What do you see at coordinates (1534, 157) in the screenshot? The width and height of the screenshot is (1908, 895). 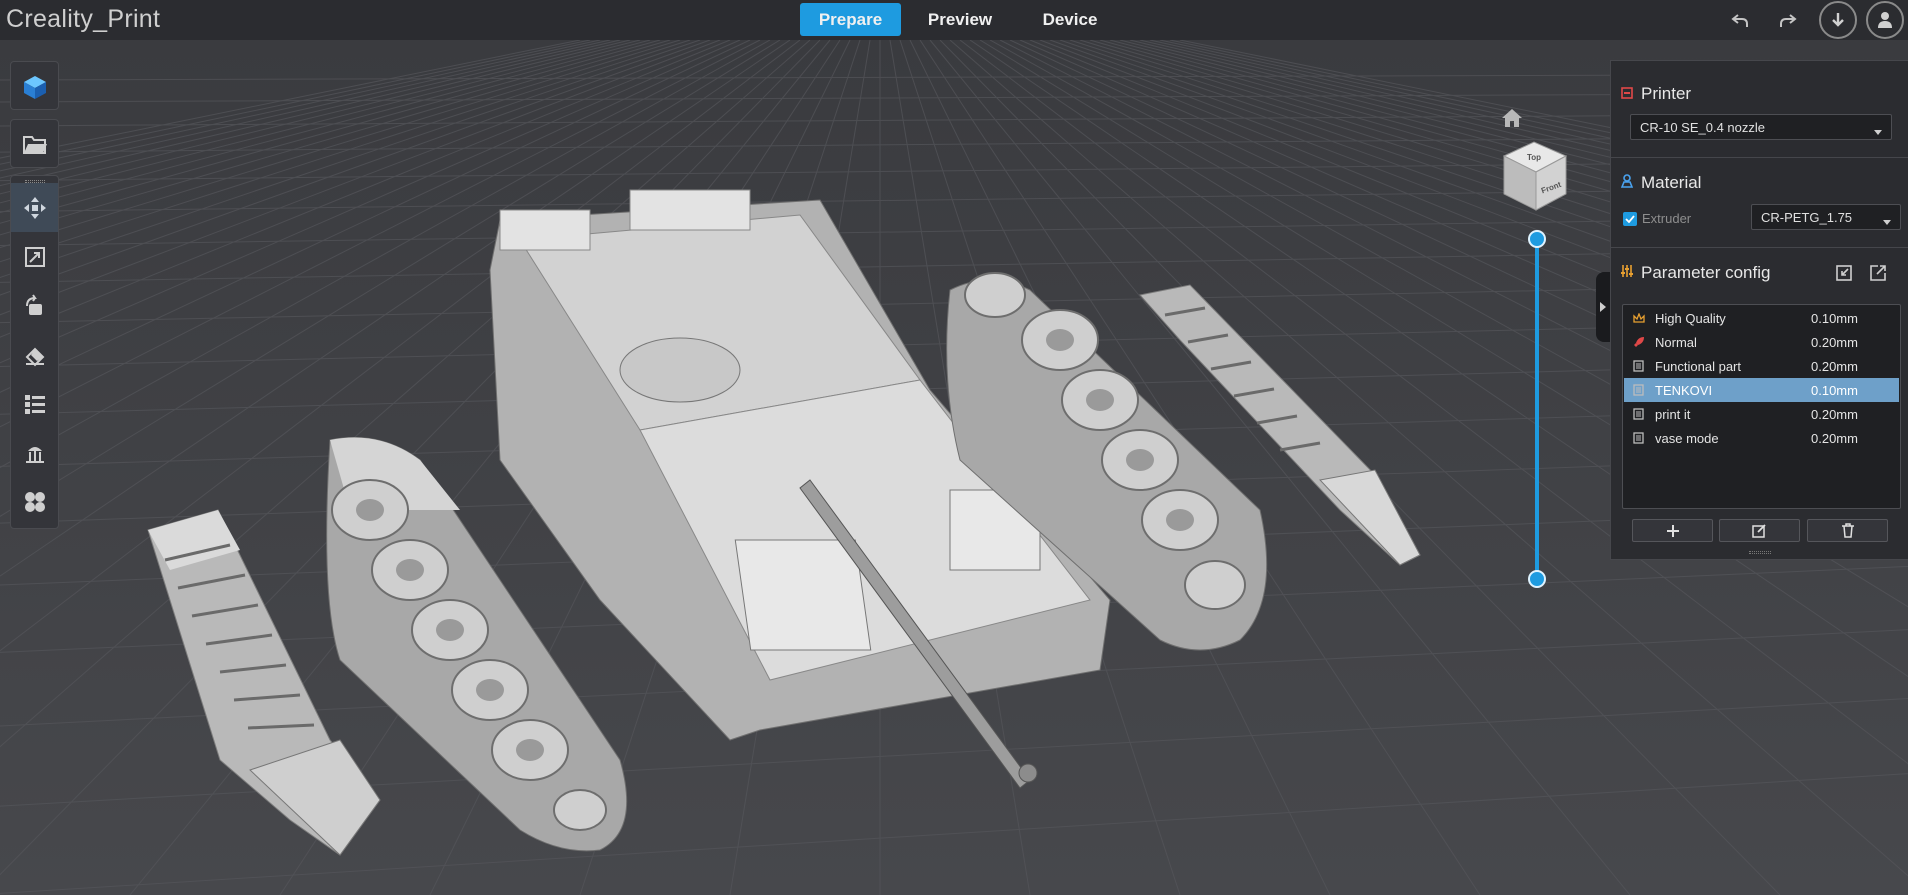 I see `view-cube-top-label: Top` at bounding box center [1534, 157].